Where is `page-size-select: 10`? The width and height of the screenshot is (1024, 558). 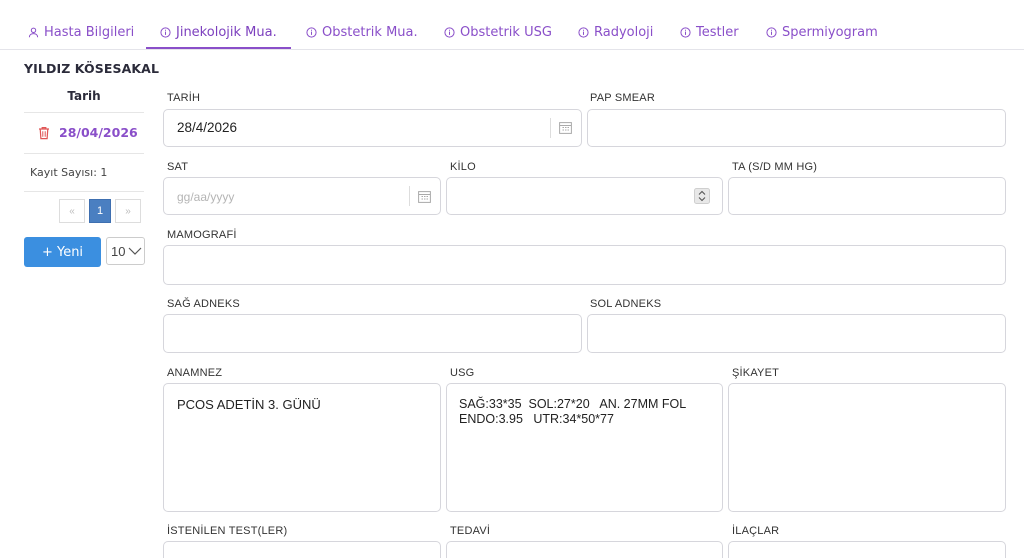 page-size-select: 10 is located at coordinates (125, 251).